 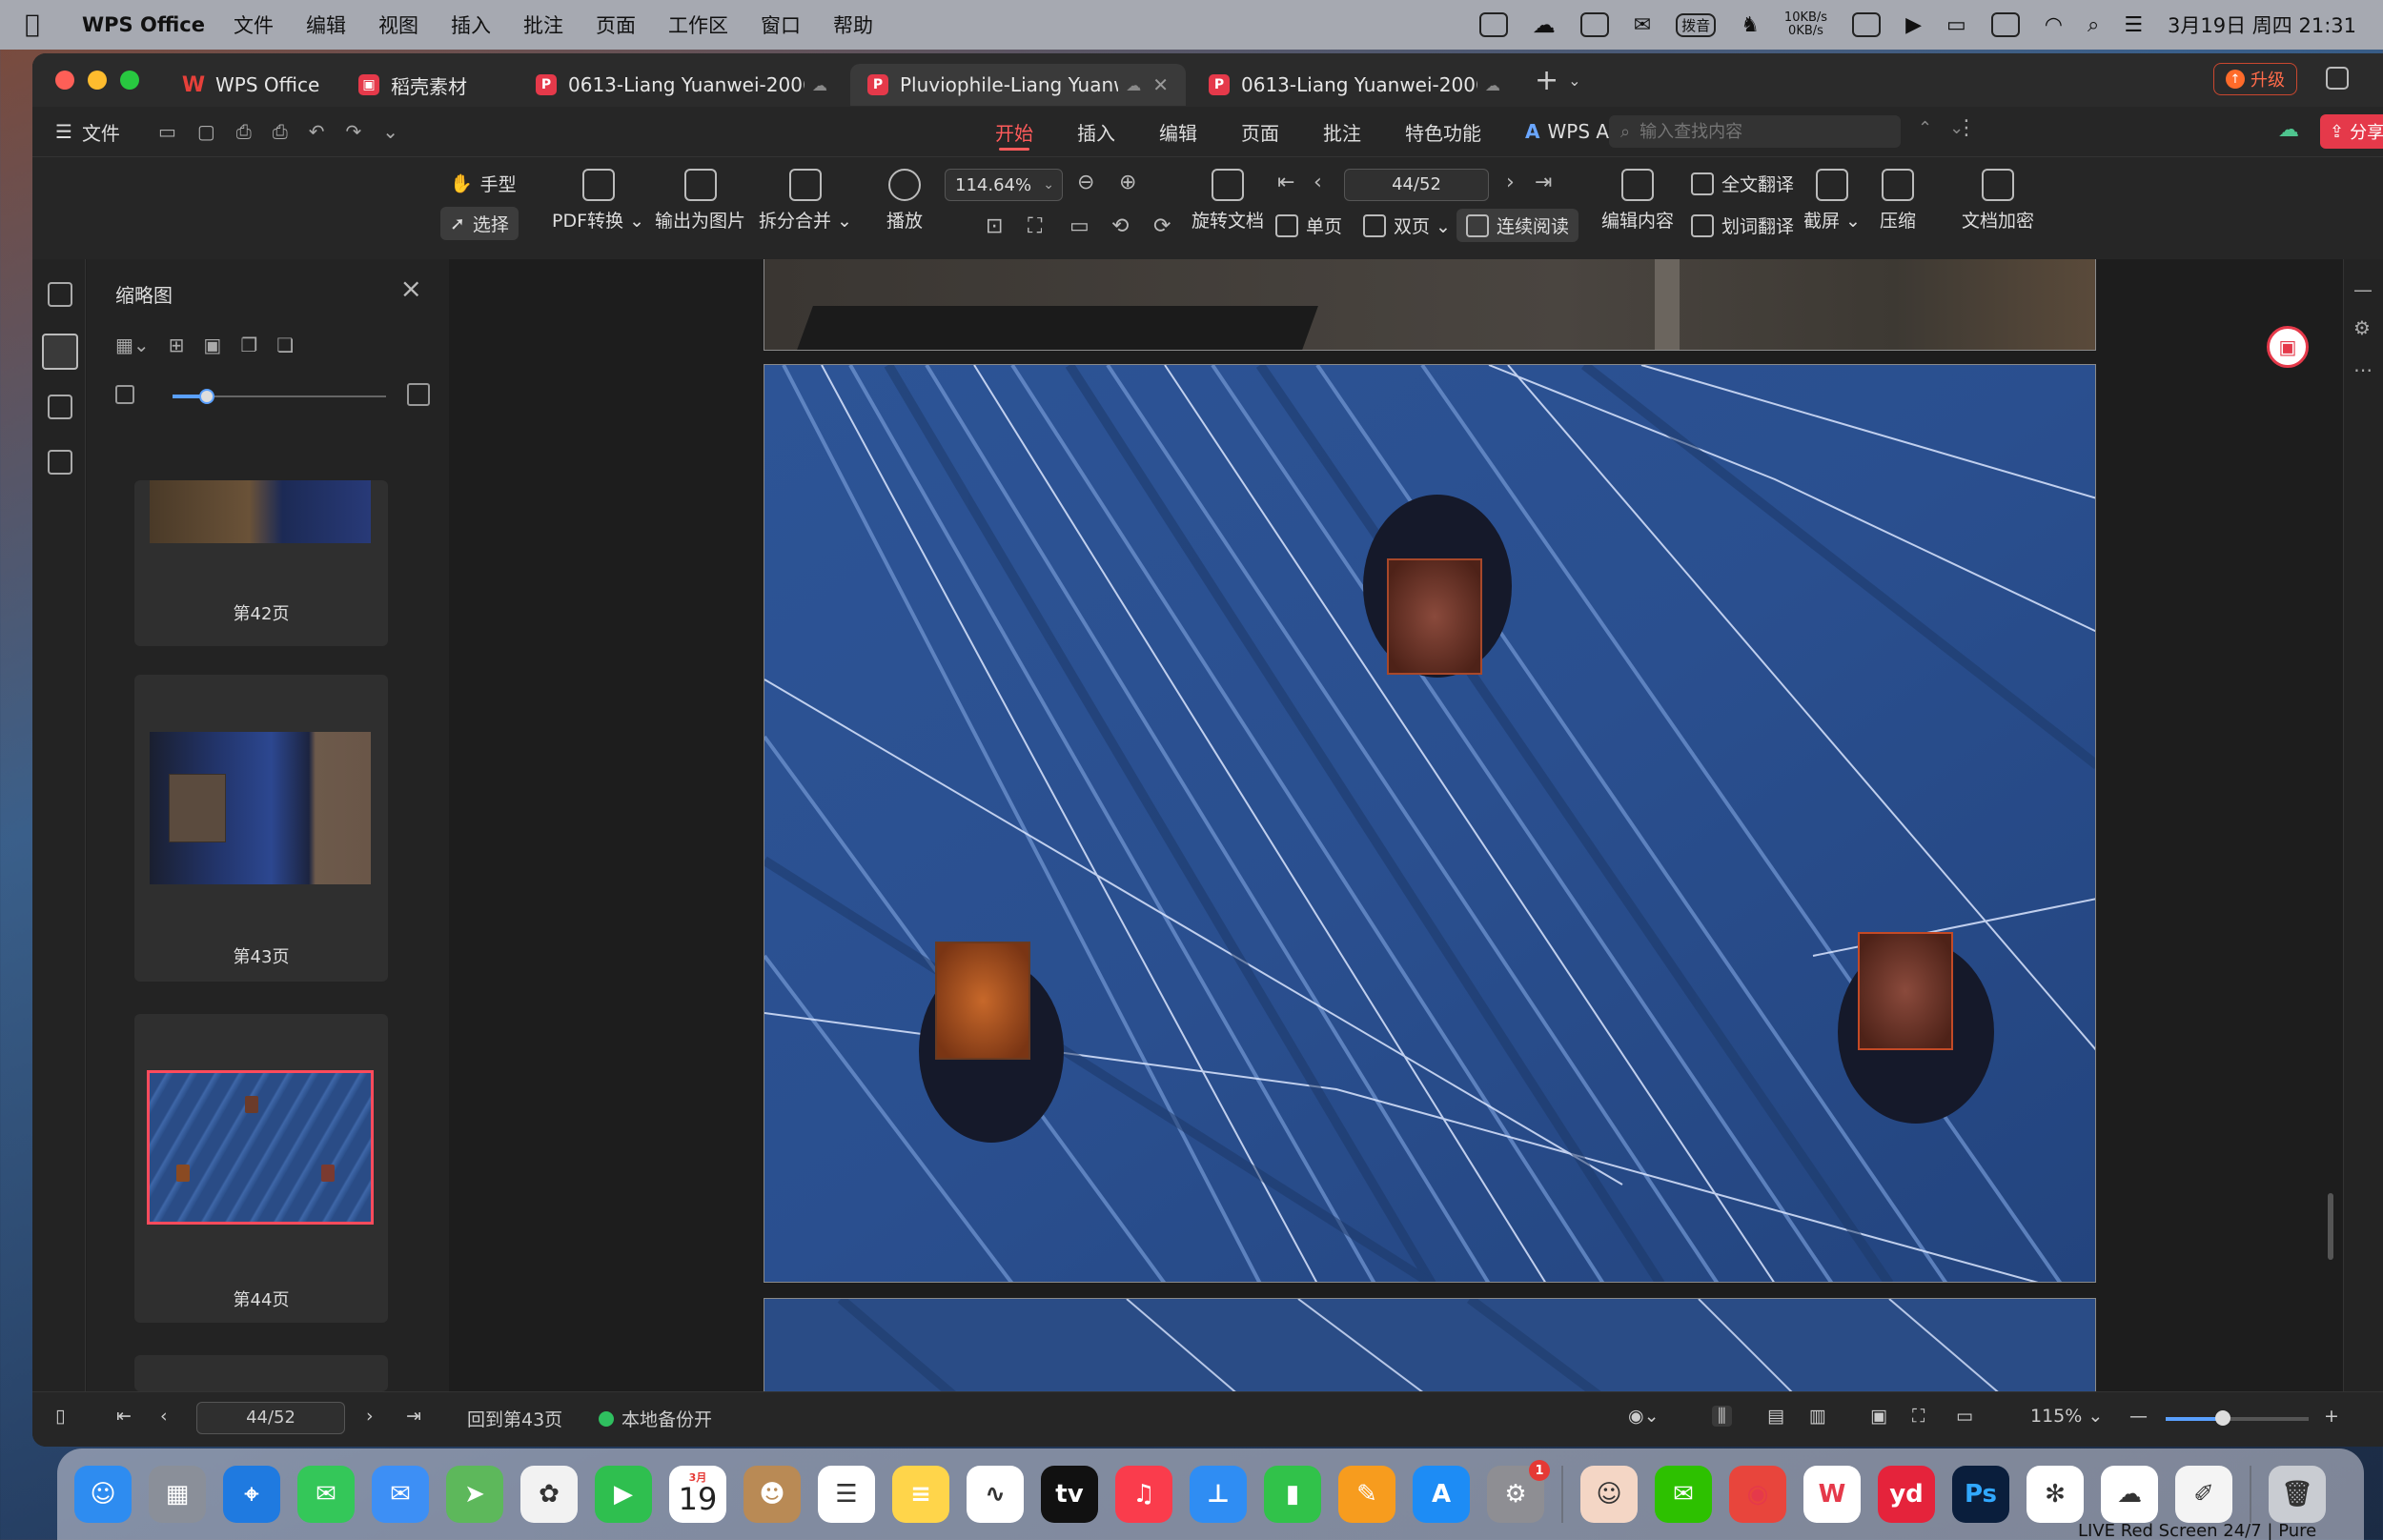 What do you see at coordinates (427, 85) in the screenshot?
I see `tab-docer: ▣ 稻壳素材` at bounding box center [427, 85].